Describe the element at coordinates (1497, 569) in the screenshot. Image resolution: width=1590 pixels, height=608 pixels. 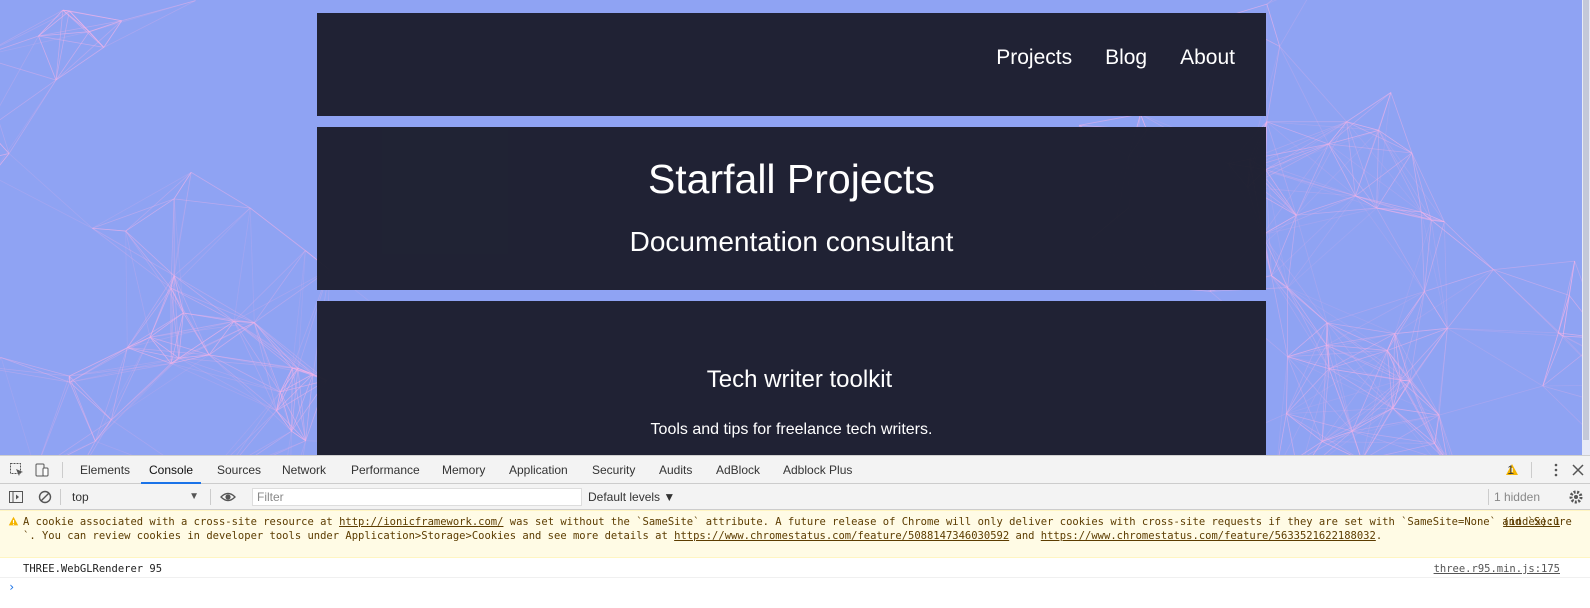
I see `log-source-link: three.r95.min.js:175` at that location.